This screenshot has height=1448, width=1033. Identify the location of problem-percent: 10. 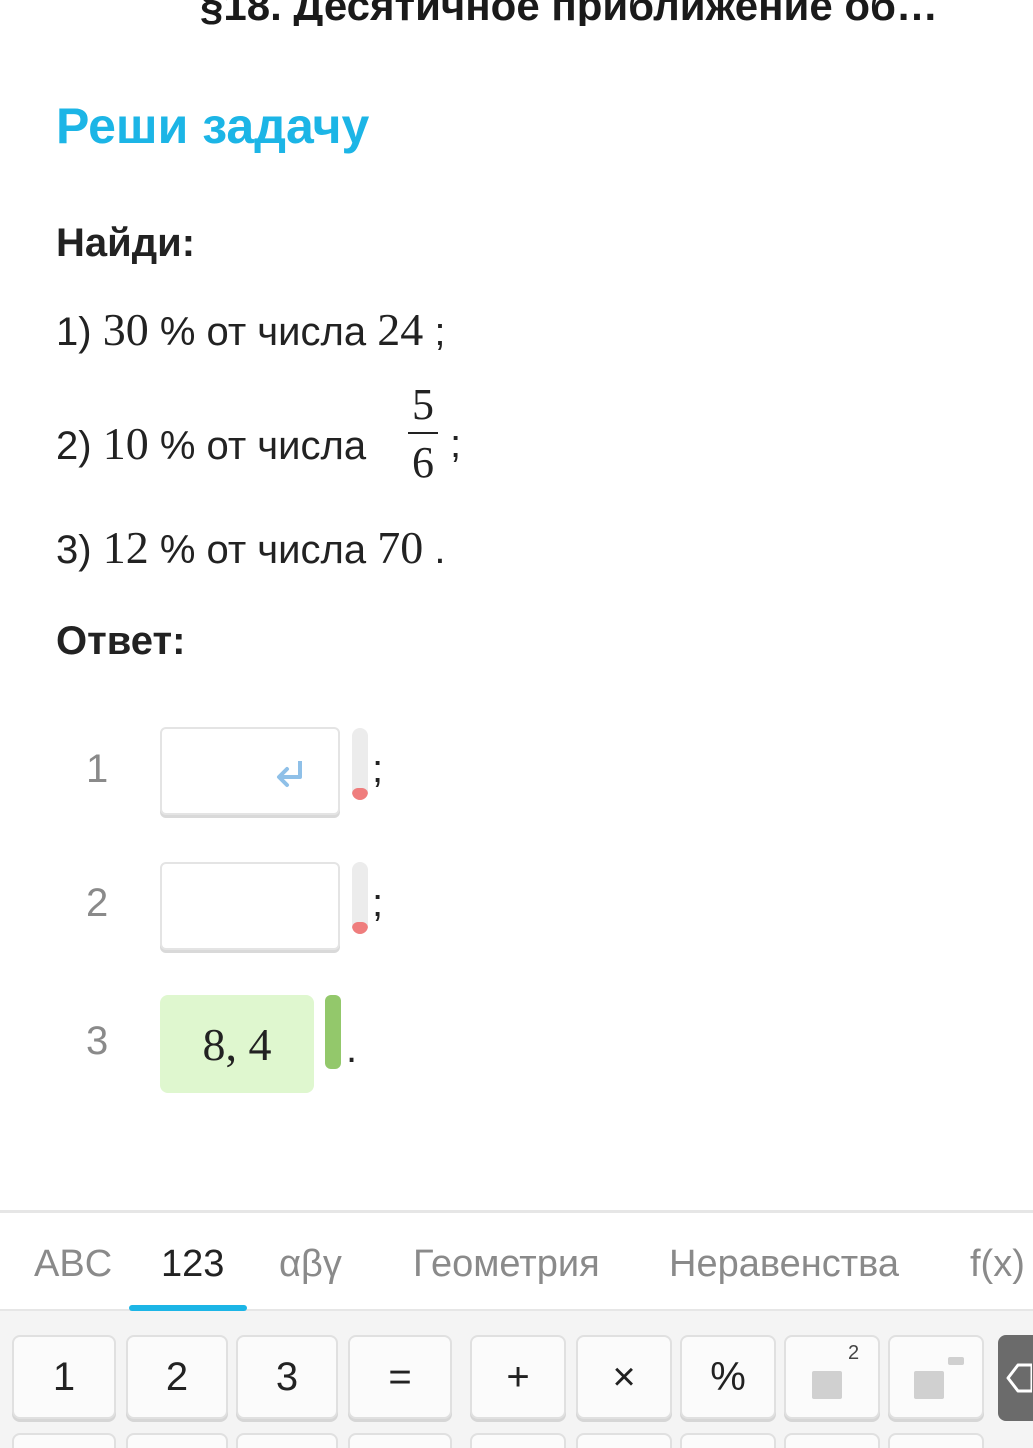
(125, 443).